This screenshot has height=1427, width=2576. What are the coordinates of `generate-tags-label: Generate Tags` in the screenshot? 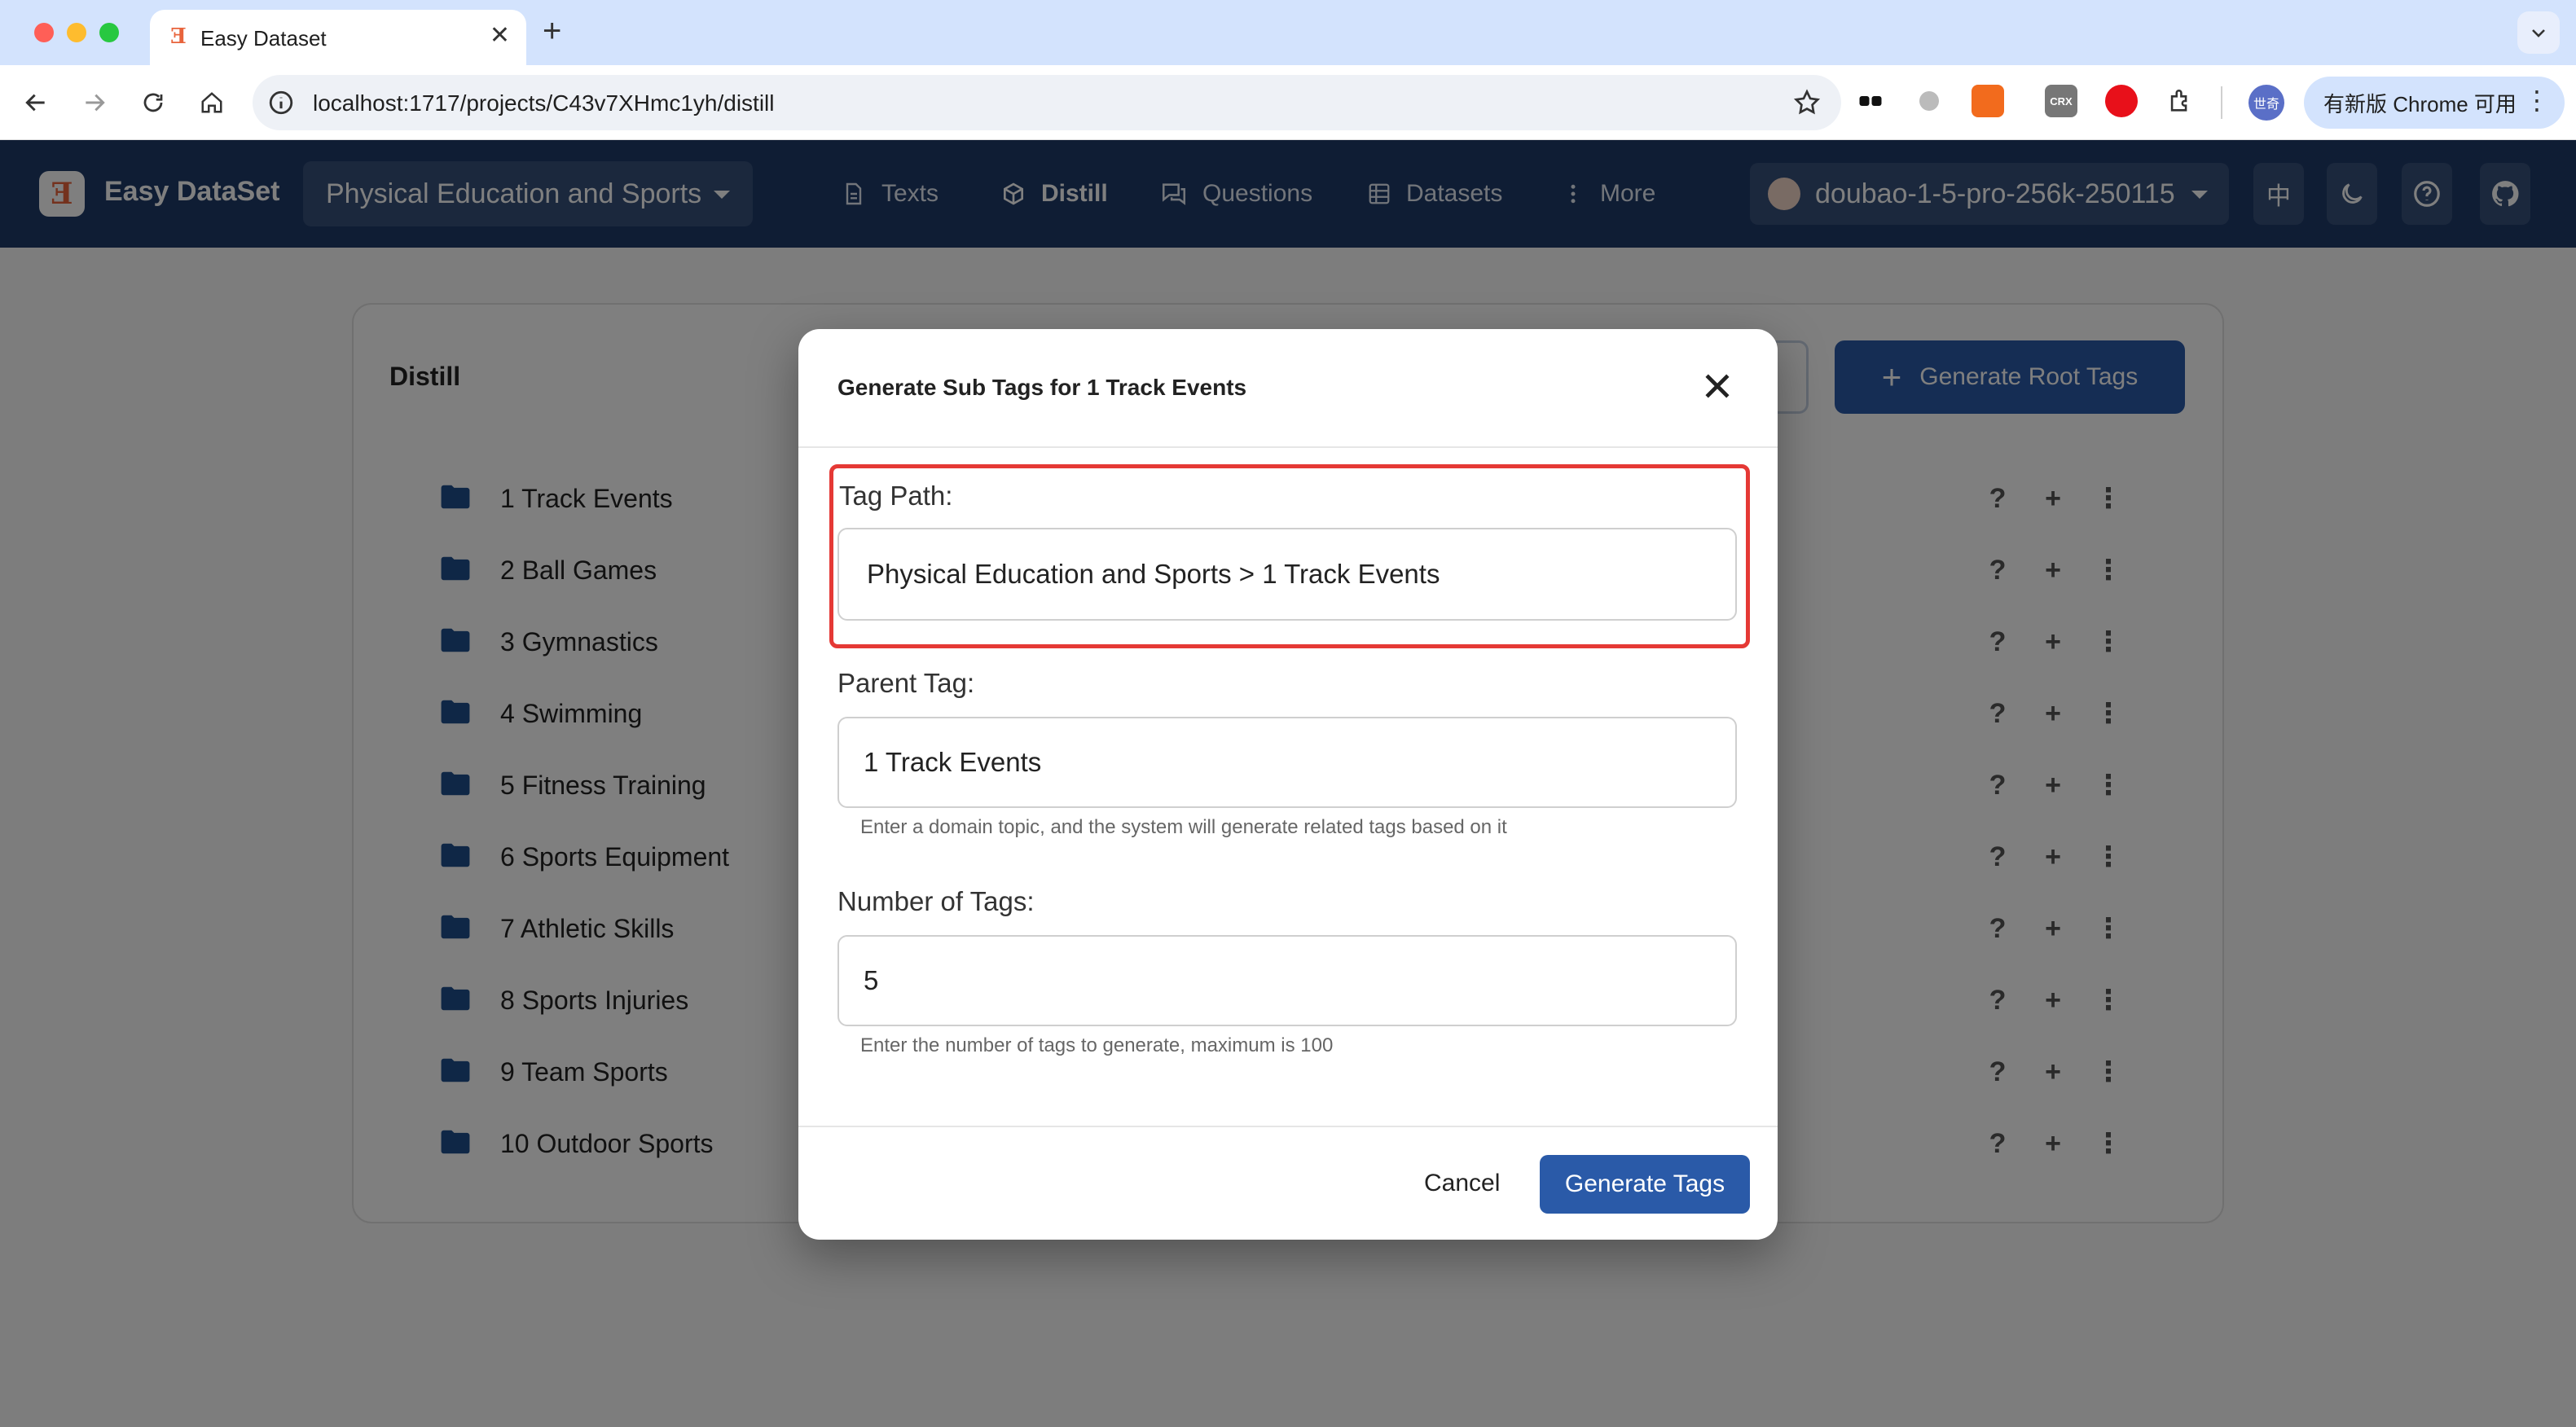 It's located at (1644, 1183).